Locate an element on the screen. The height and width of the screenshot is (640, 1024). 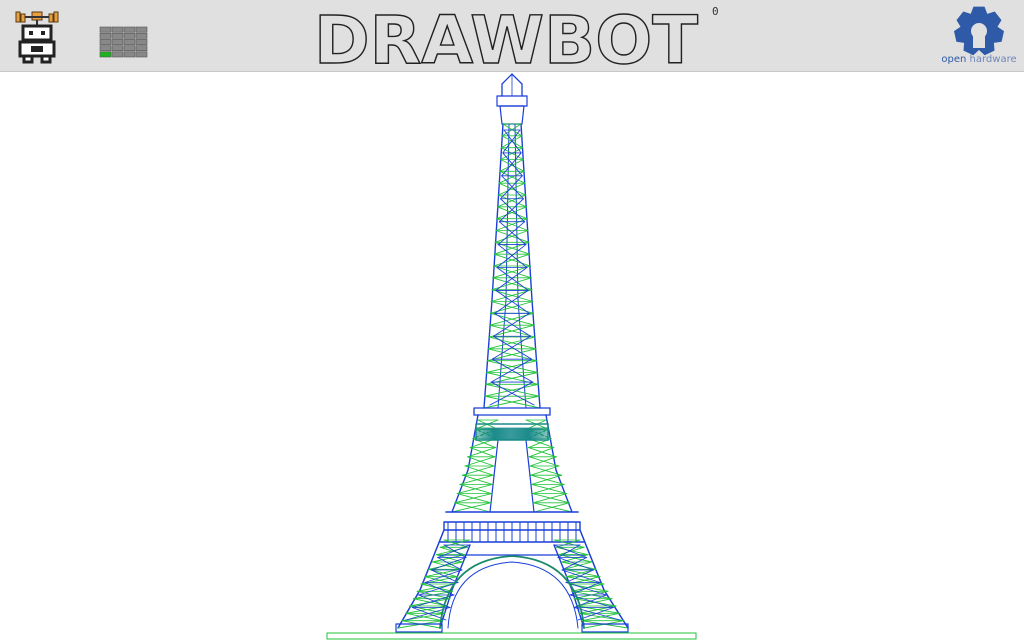
open-hardware-logo: open hardware is located at coordinates (979, 36).